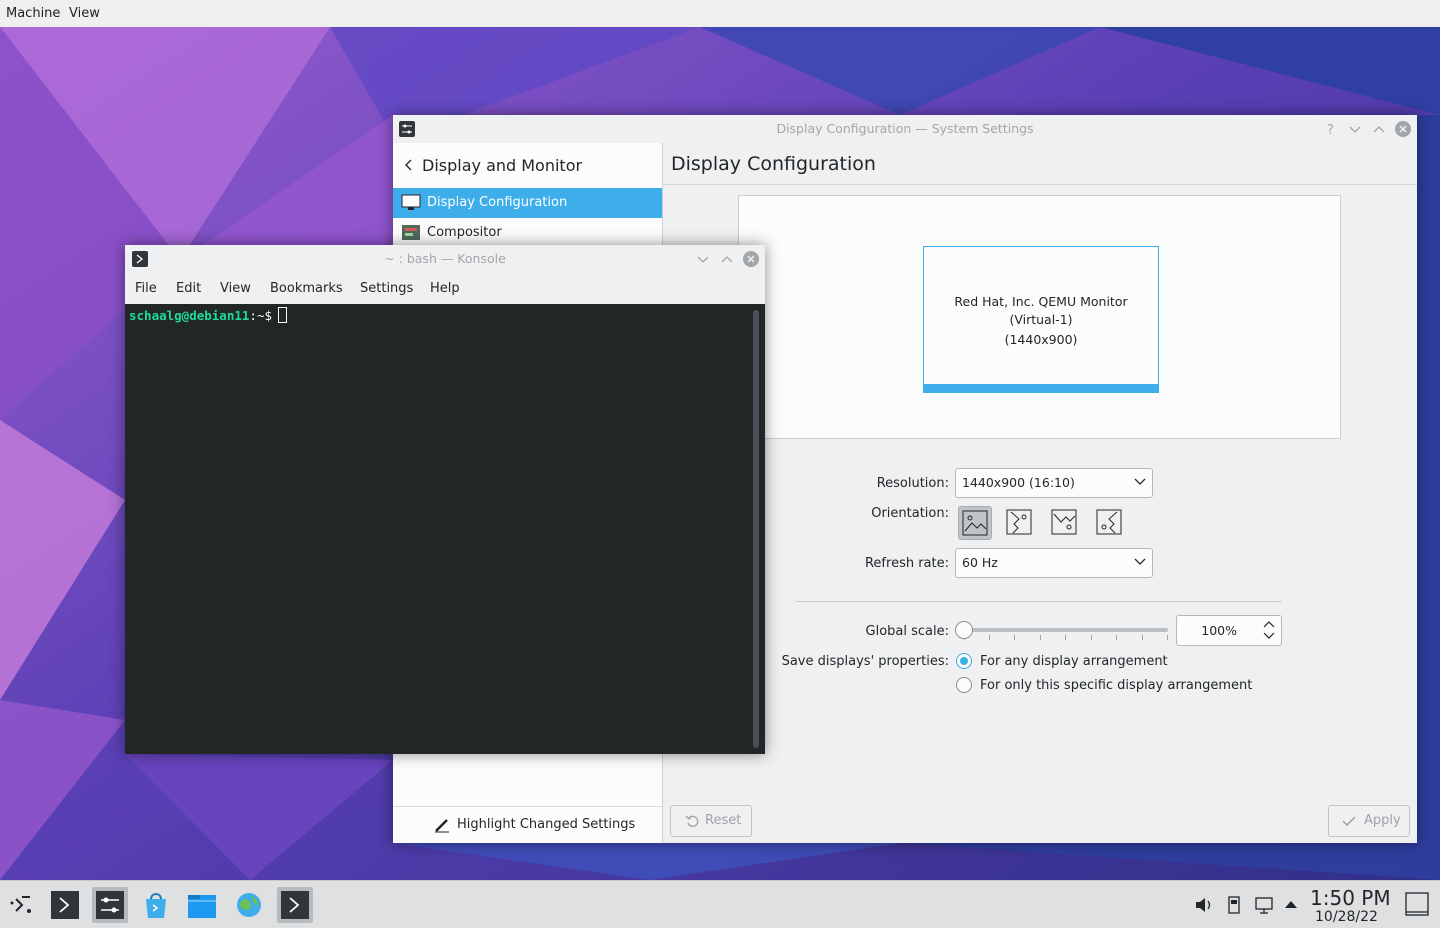 The image size is (1440, 928). What do you see at coordinates (249, 905) in the screenshot?
I see `browser-icon` at bounding box center [249, 905].